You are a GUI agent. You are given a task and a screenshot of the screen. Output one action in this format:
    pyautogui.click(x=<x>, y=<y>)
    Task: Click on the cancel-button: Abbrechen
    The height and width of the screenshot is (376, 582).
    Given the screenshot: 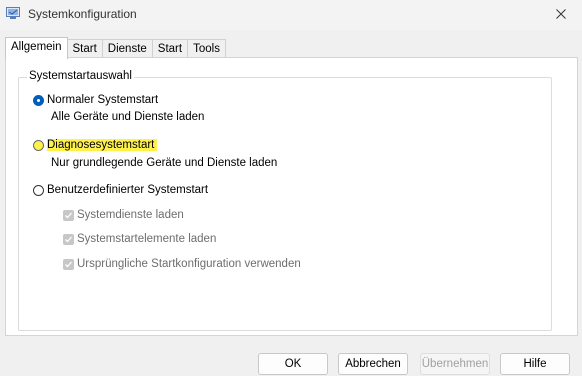 What is the action you would take?
    pyautogui.click(x=373, y=364)
    